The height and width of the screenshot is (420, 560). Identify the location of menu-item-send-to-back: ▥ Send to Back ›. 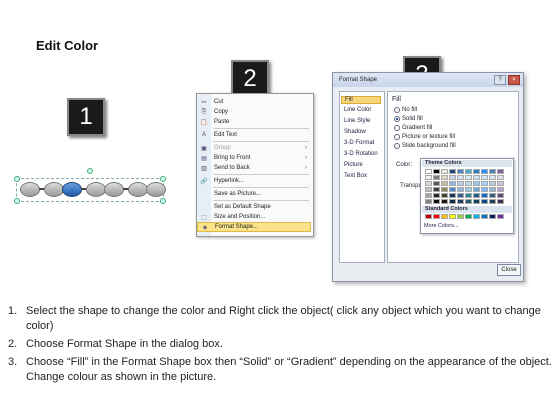
(254, 168).